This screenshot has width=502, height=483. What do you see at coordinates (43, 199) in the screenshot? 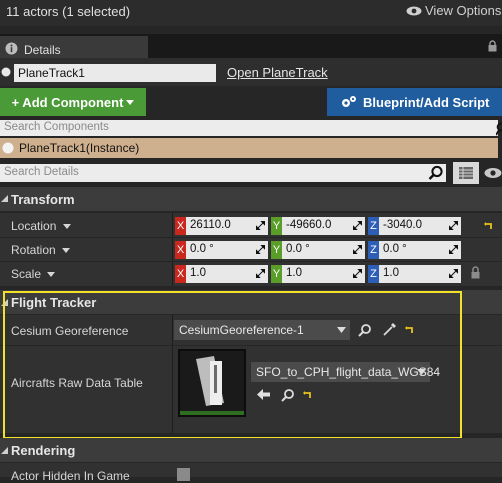
I see `transform-title: Transform` at bounding box center [43, 199].